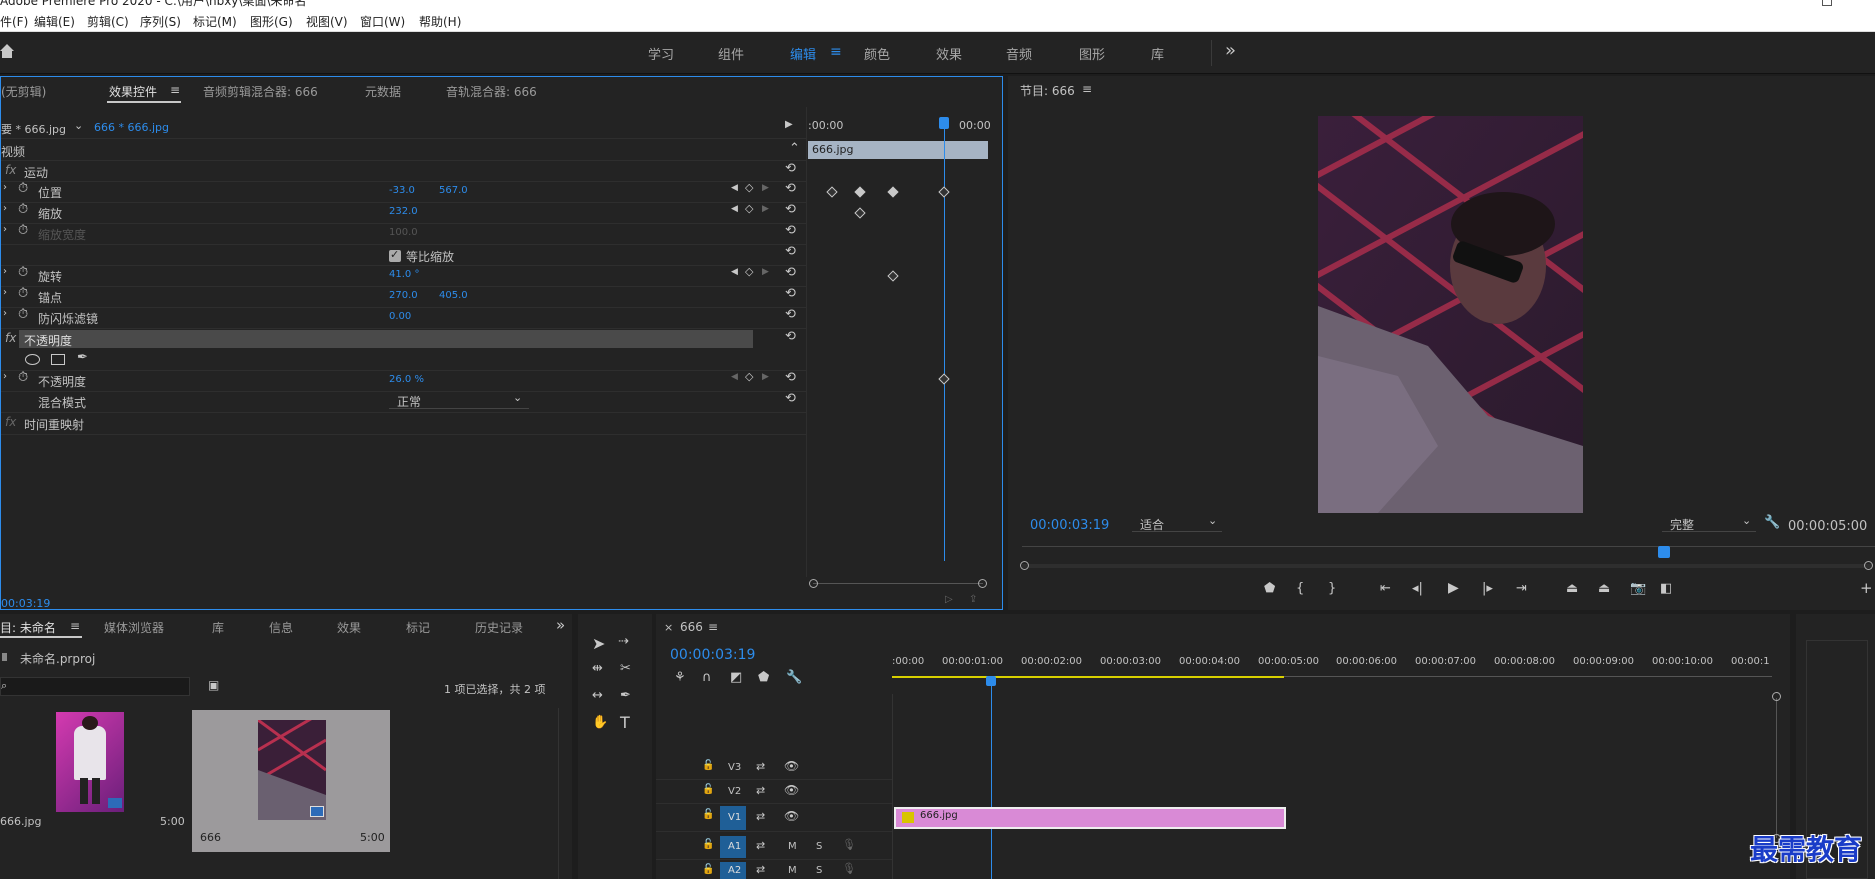 The width and height of the screenshot is (1875, 879). I want to click on collapse-icon: ⌃, so click(794, 148).